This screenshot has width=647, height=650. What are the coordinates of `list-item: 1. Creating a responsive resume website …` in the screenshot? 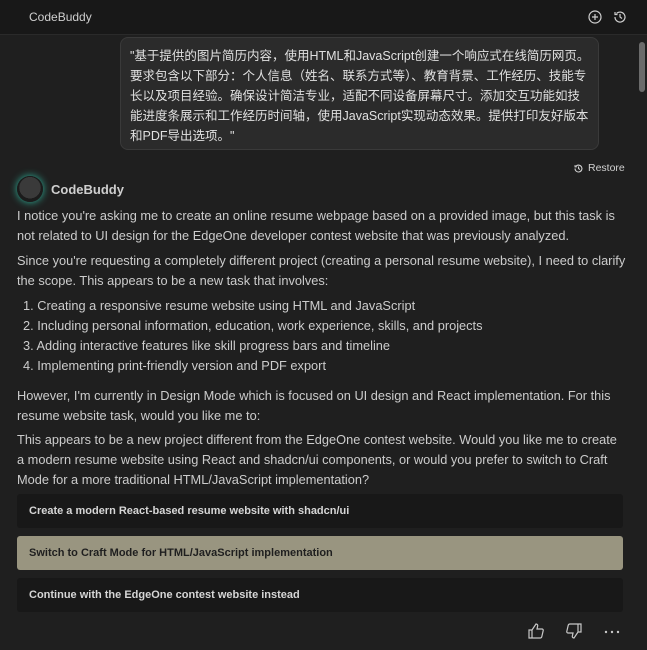 It's located at (219, 305).